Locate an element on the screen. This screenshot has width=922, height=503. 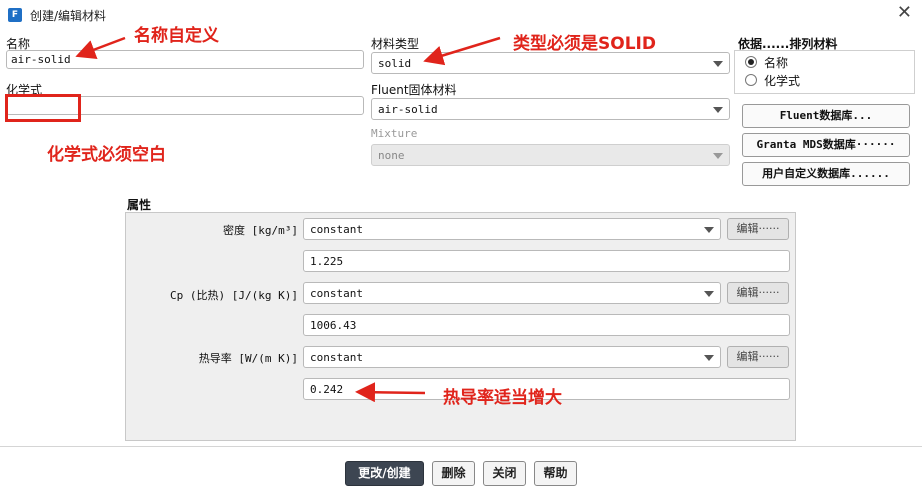
annotation-conductivity: 热导率适当增大 is located at coordinates (502, 398).